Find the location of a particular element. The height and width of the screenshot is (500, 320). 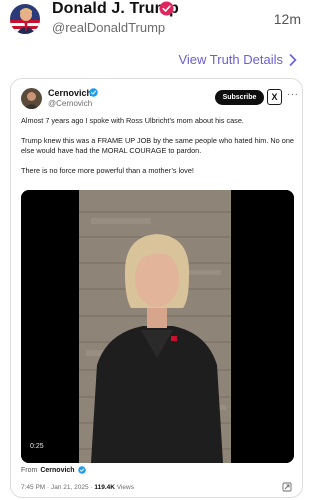

embed-author-handle: @Cernovich is located at coordinates (70, 103).